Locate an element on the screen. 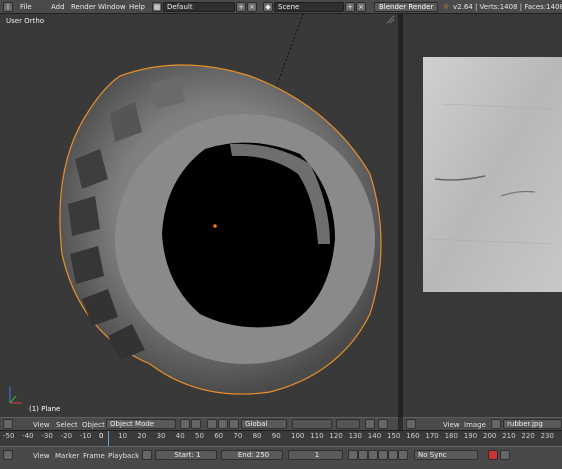  screen-layout-field: Default is located at coordinates (199, 7).